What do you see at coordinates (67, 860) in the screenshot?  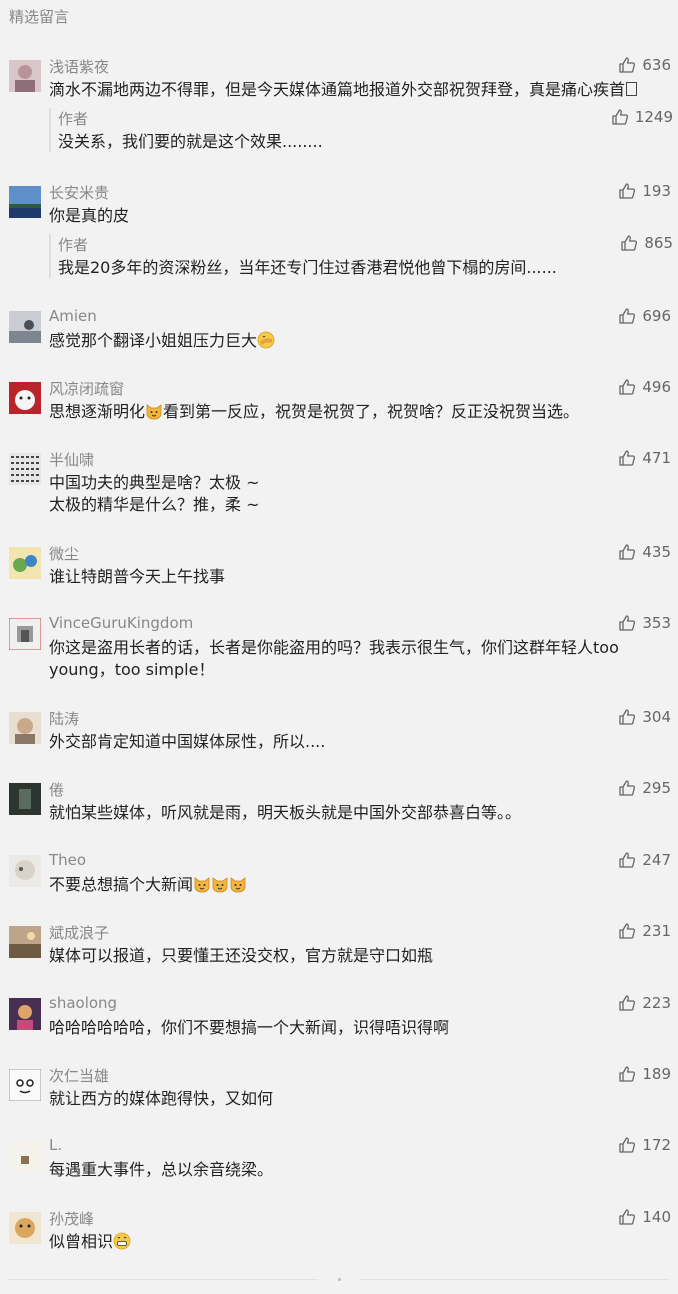 I see `commenter-name: Theo` at bounding box center [67, 860].